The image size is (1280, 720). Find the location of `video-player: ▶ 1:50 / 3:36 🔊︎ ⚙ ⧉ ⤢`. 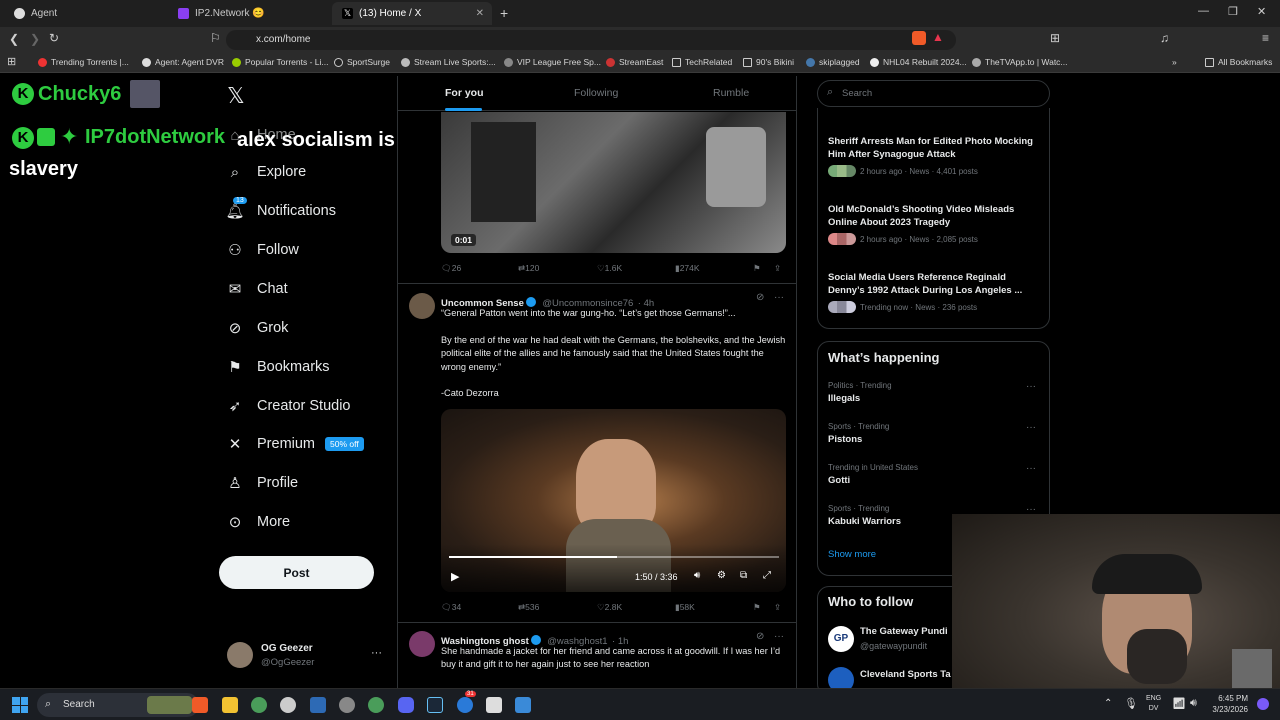

video-player: ▶ 1:50 / 3:36 🔊︎ ⚙ ⧉ ⤢ is located at coordinates (613, 500).